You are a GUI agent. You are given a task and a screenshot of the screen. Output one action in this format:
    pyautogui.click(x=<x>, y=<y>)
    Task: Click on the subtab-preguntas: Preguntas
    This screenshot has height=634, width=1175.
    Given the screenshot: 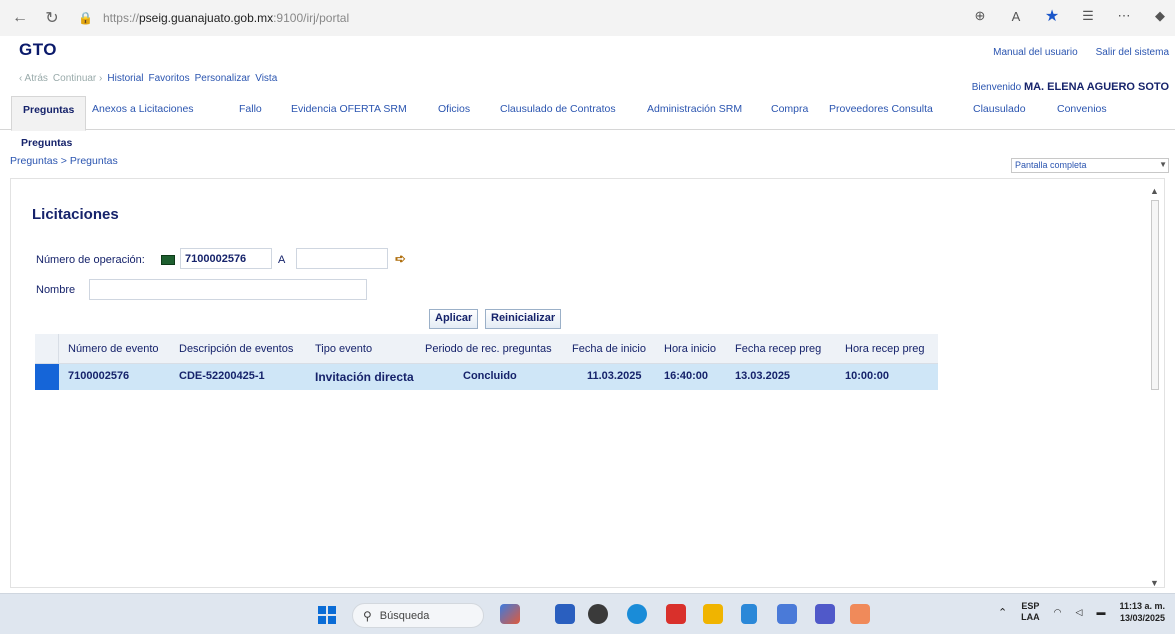 What is the action you would take?
    pyautogui.click(x=46, y=143)
    